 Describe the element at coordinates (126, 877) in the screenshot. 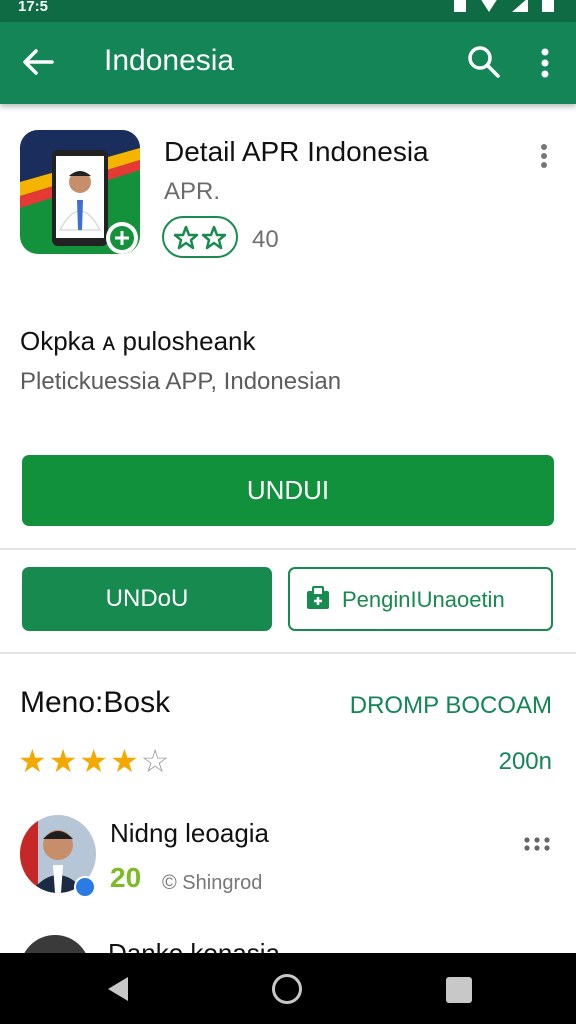

I see `reviewer-score: 20` at that location.